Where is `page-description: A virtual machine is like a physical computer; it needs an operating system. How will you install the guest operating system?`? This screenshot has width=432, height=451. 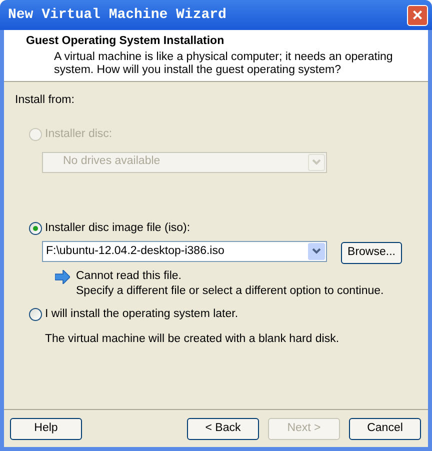
page-description: A virtual machine is like a physical computer; it needs an operating system. How will you install the guest operating system? is located at coordinates (224, 63).